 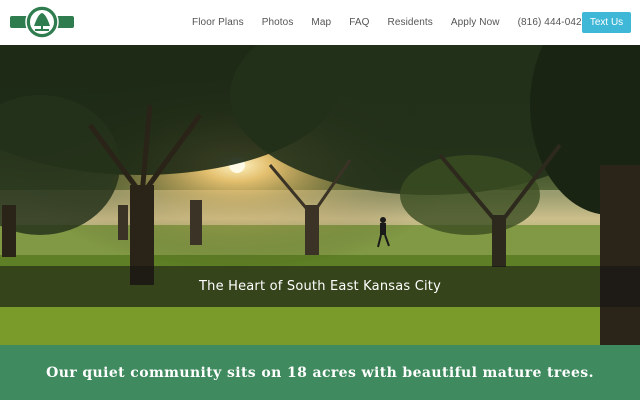 I want to click on nav-map: Map, so click(x=321, y=22).